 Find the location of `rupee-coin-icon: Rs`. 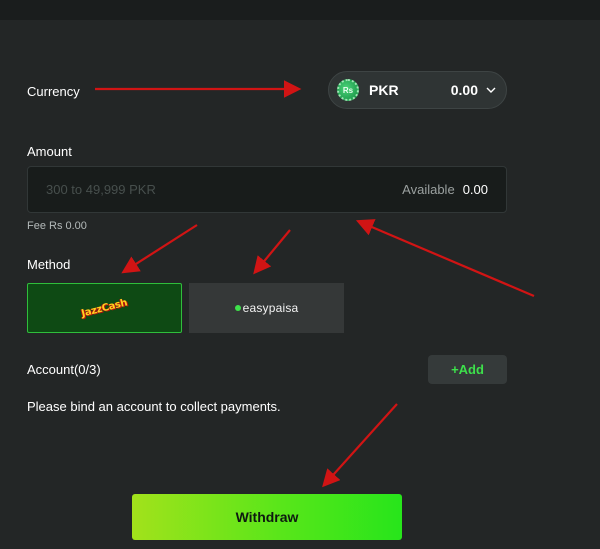

rupee-coin-icon: Rs is located at coordinates (348, 90).